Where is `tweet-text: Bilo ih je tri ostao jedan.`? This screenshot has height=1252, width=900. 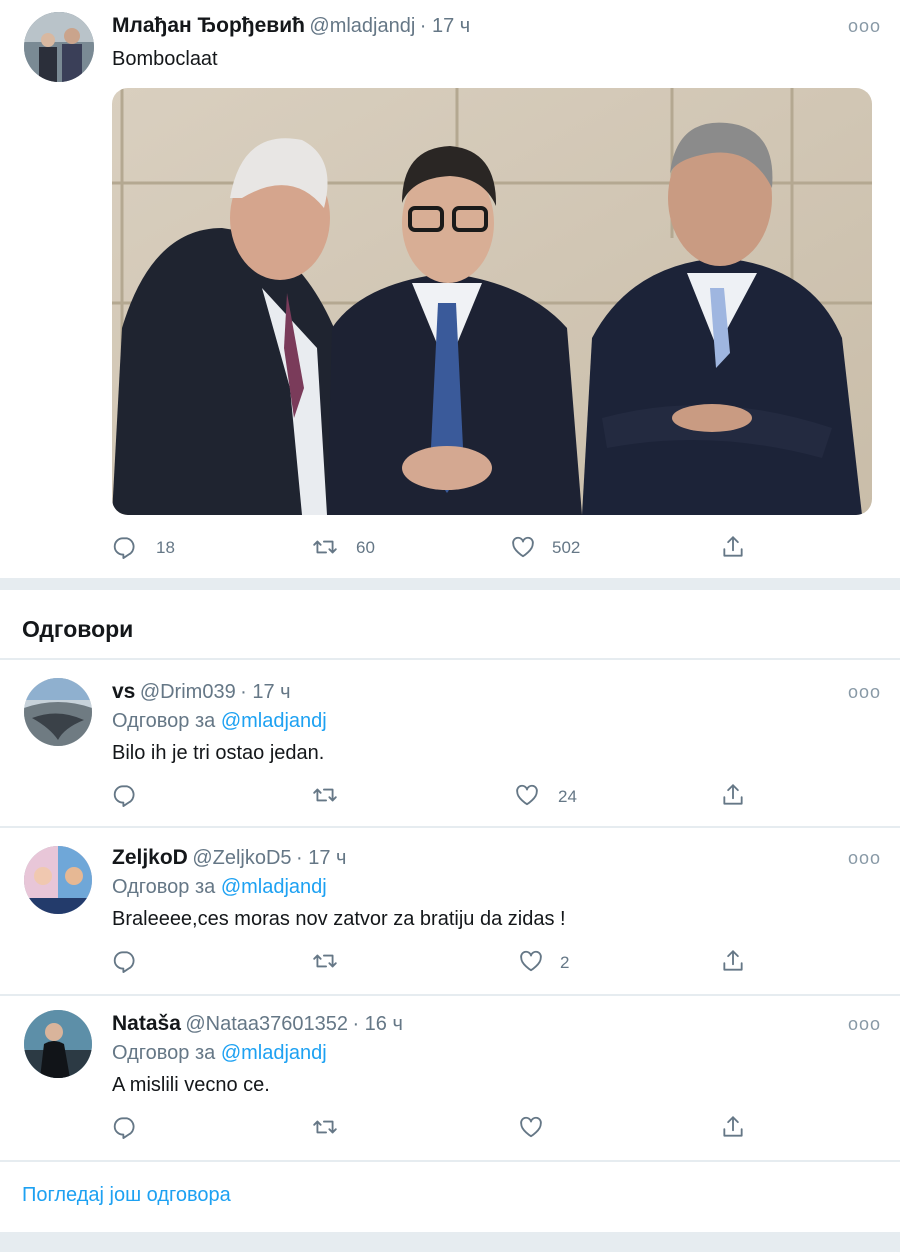 tweet-text: Bilo ih je tri ostao jedan. is located at coordinates (218, 753).